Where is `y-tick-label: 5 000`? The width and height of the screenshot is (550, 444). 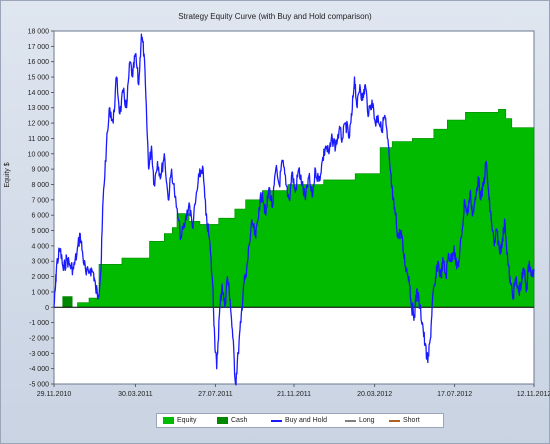
y-tick-label: 5 000 is located at coordinates (40, 231).